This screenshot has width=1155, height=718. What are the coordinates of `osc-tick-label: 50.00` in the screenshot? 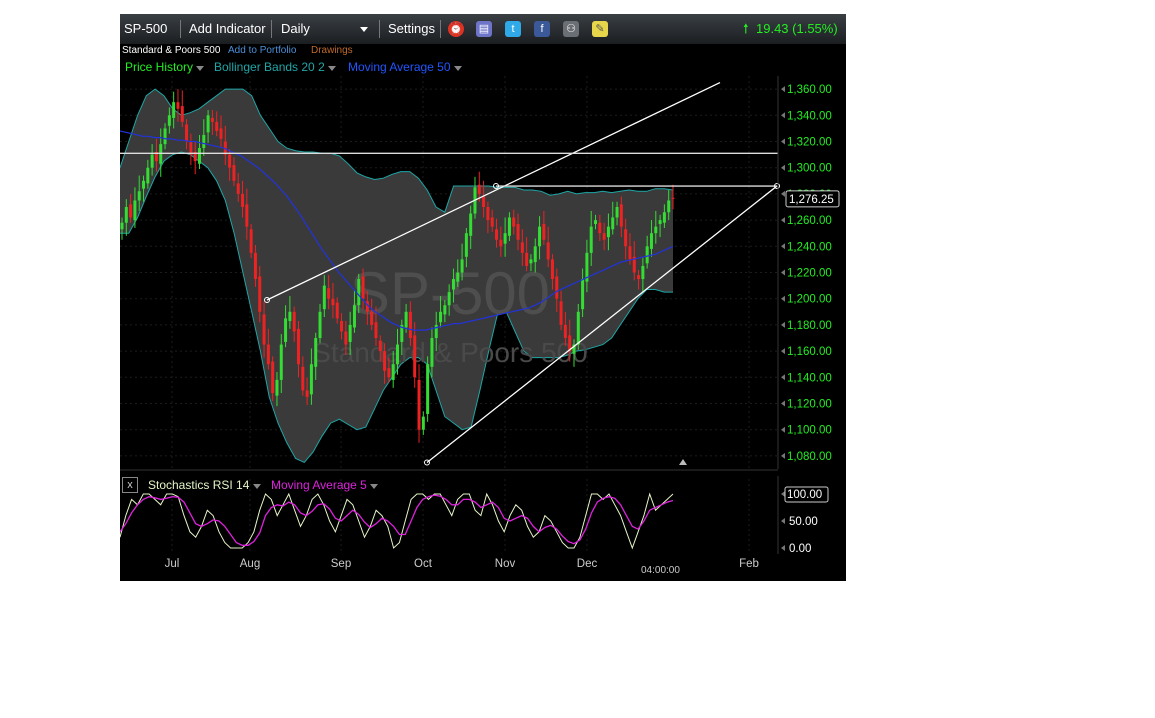 It's located at (803, 522).